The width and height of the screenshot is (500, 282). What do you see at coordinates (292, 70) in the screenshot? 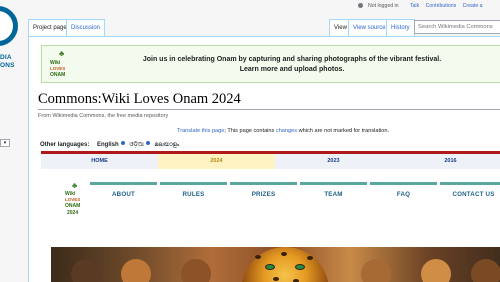
I see `banner-learn-more-link: Learn more and upload photos.` at bounding box center [292, 70].